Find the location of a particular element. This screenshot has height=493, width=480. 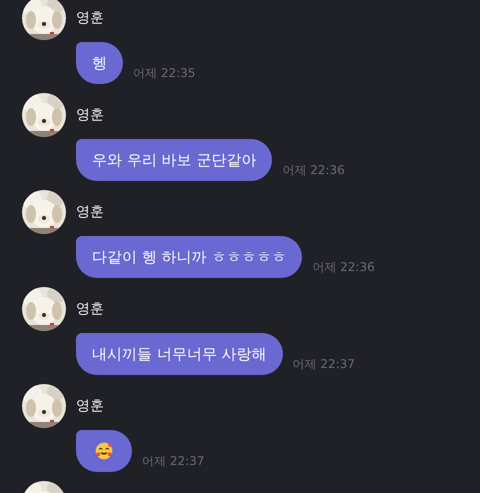

message-bubble: 다같이 헹 하니까 ㅎㅎㅎㅎㅎ is located at coordinates (189, 257).